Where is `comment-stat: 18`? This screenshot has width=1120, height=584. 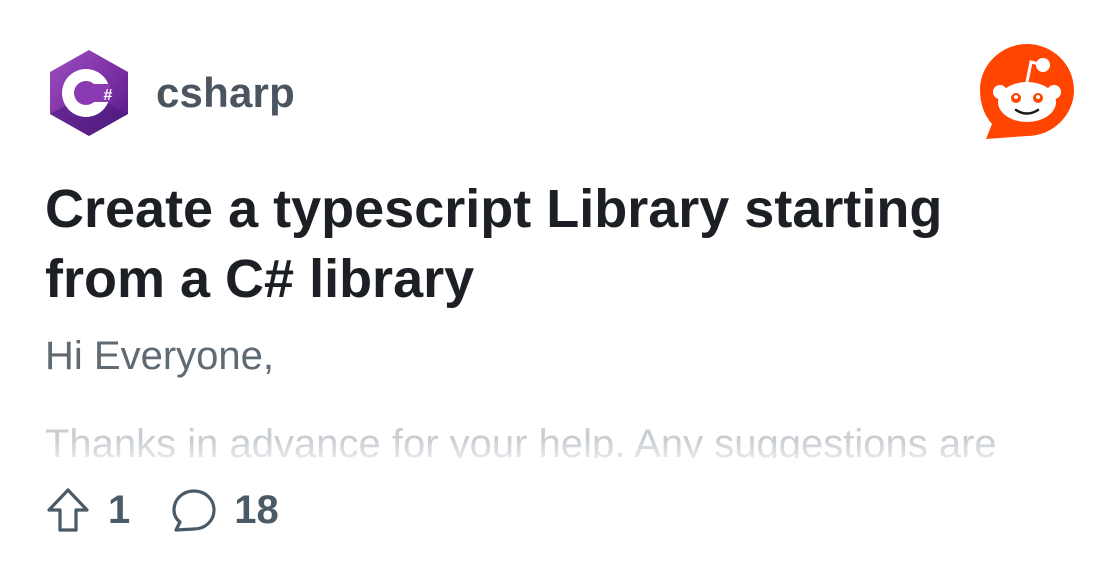
comment-stat: 18 is located at coordinates (224, 510).